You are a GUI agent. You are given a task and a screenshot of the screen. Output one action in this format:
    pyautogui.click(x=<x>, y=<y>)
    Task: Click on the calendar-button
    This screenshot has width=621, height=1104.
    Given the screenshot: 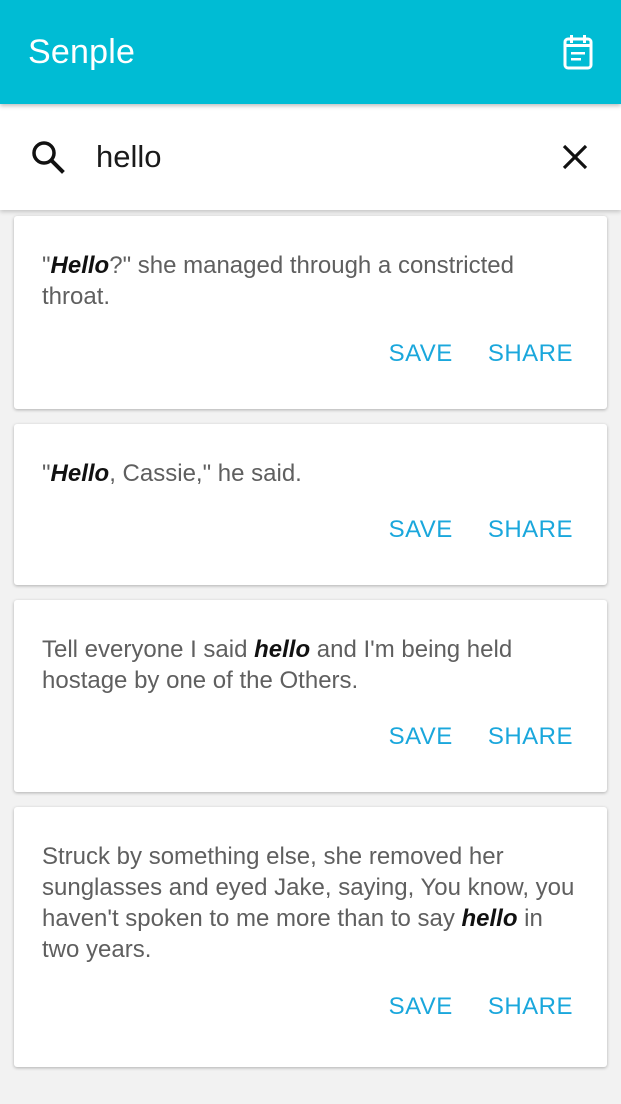 What is the action you would take?
    pyautogui.click(x=578, y=52)
    